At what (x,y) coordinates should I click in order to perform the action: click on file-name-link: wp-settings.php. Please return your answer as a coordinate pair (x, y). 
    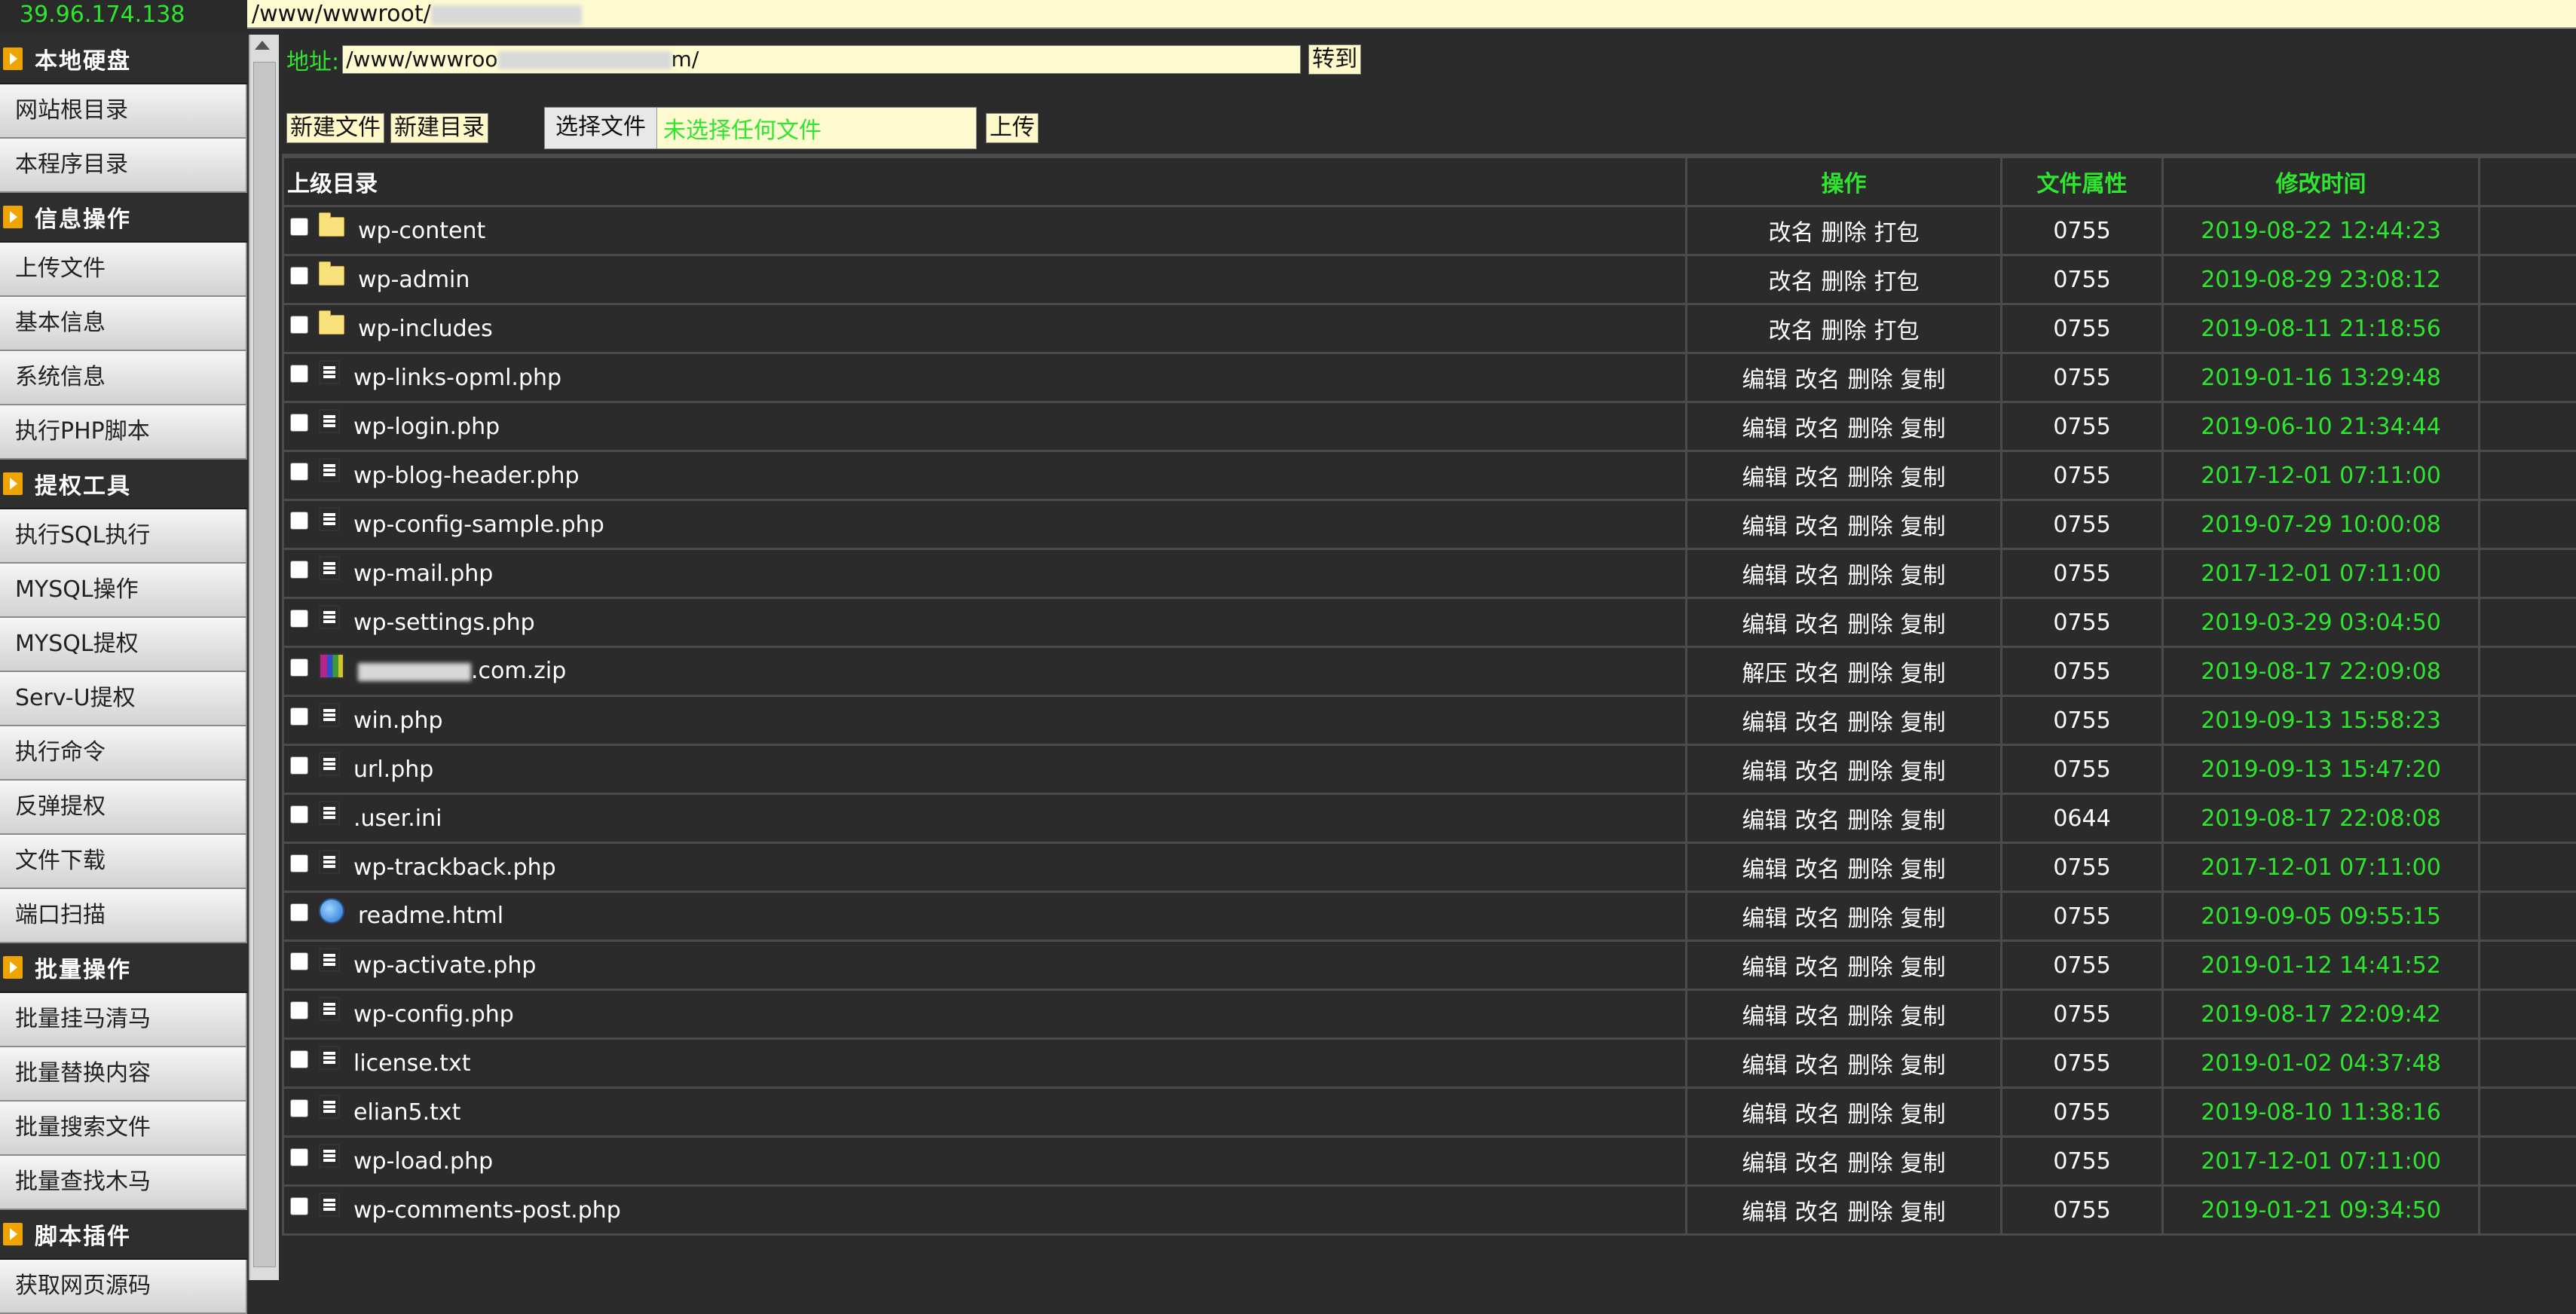
    Looking at the image, I should click on (444, 623).